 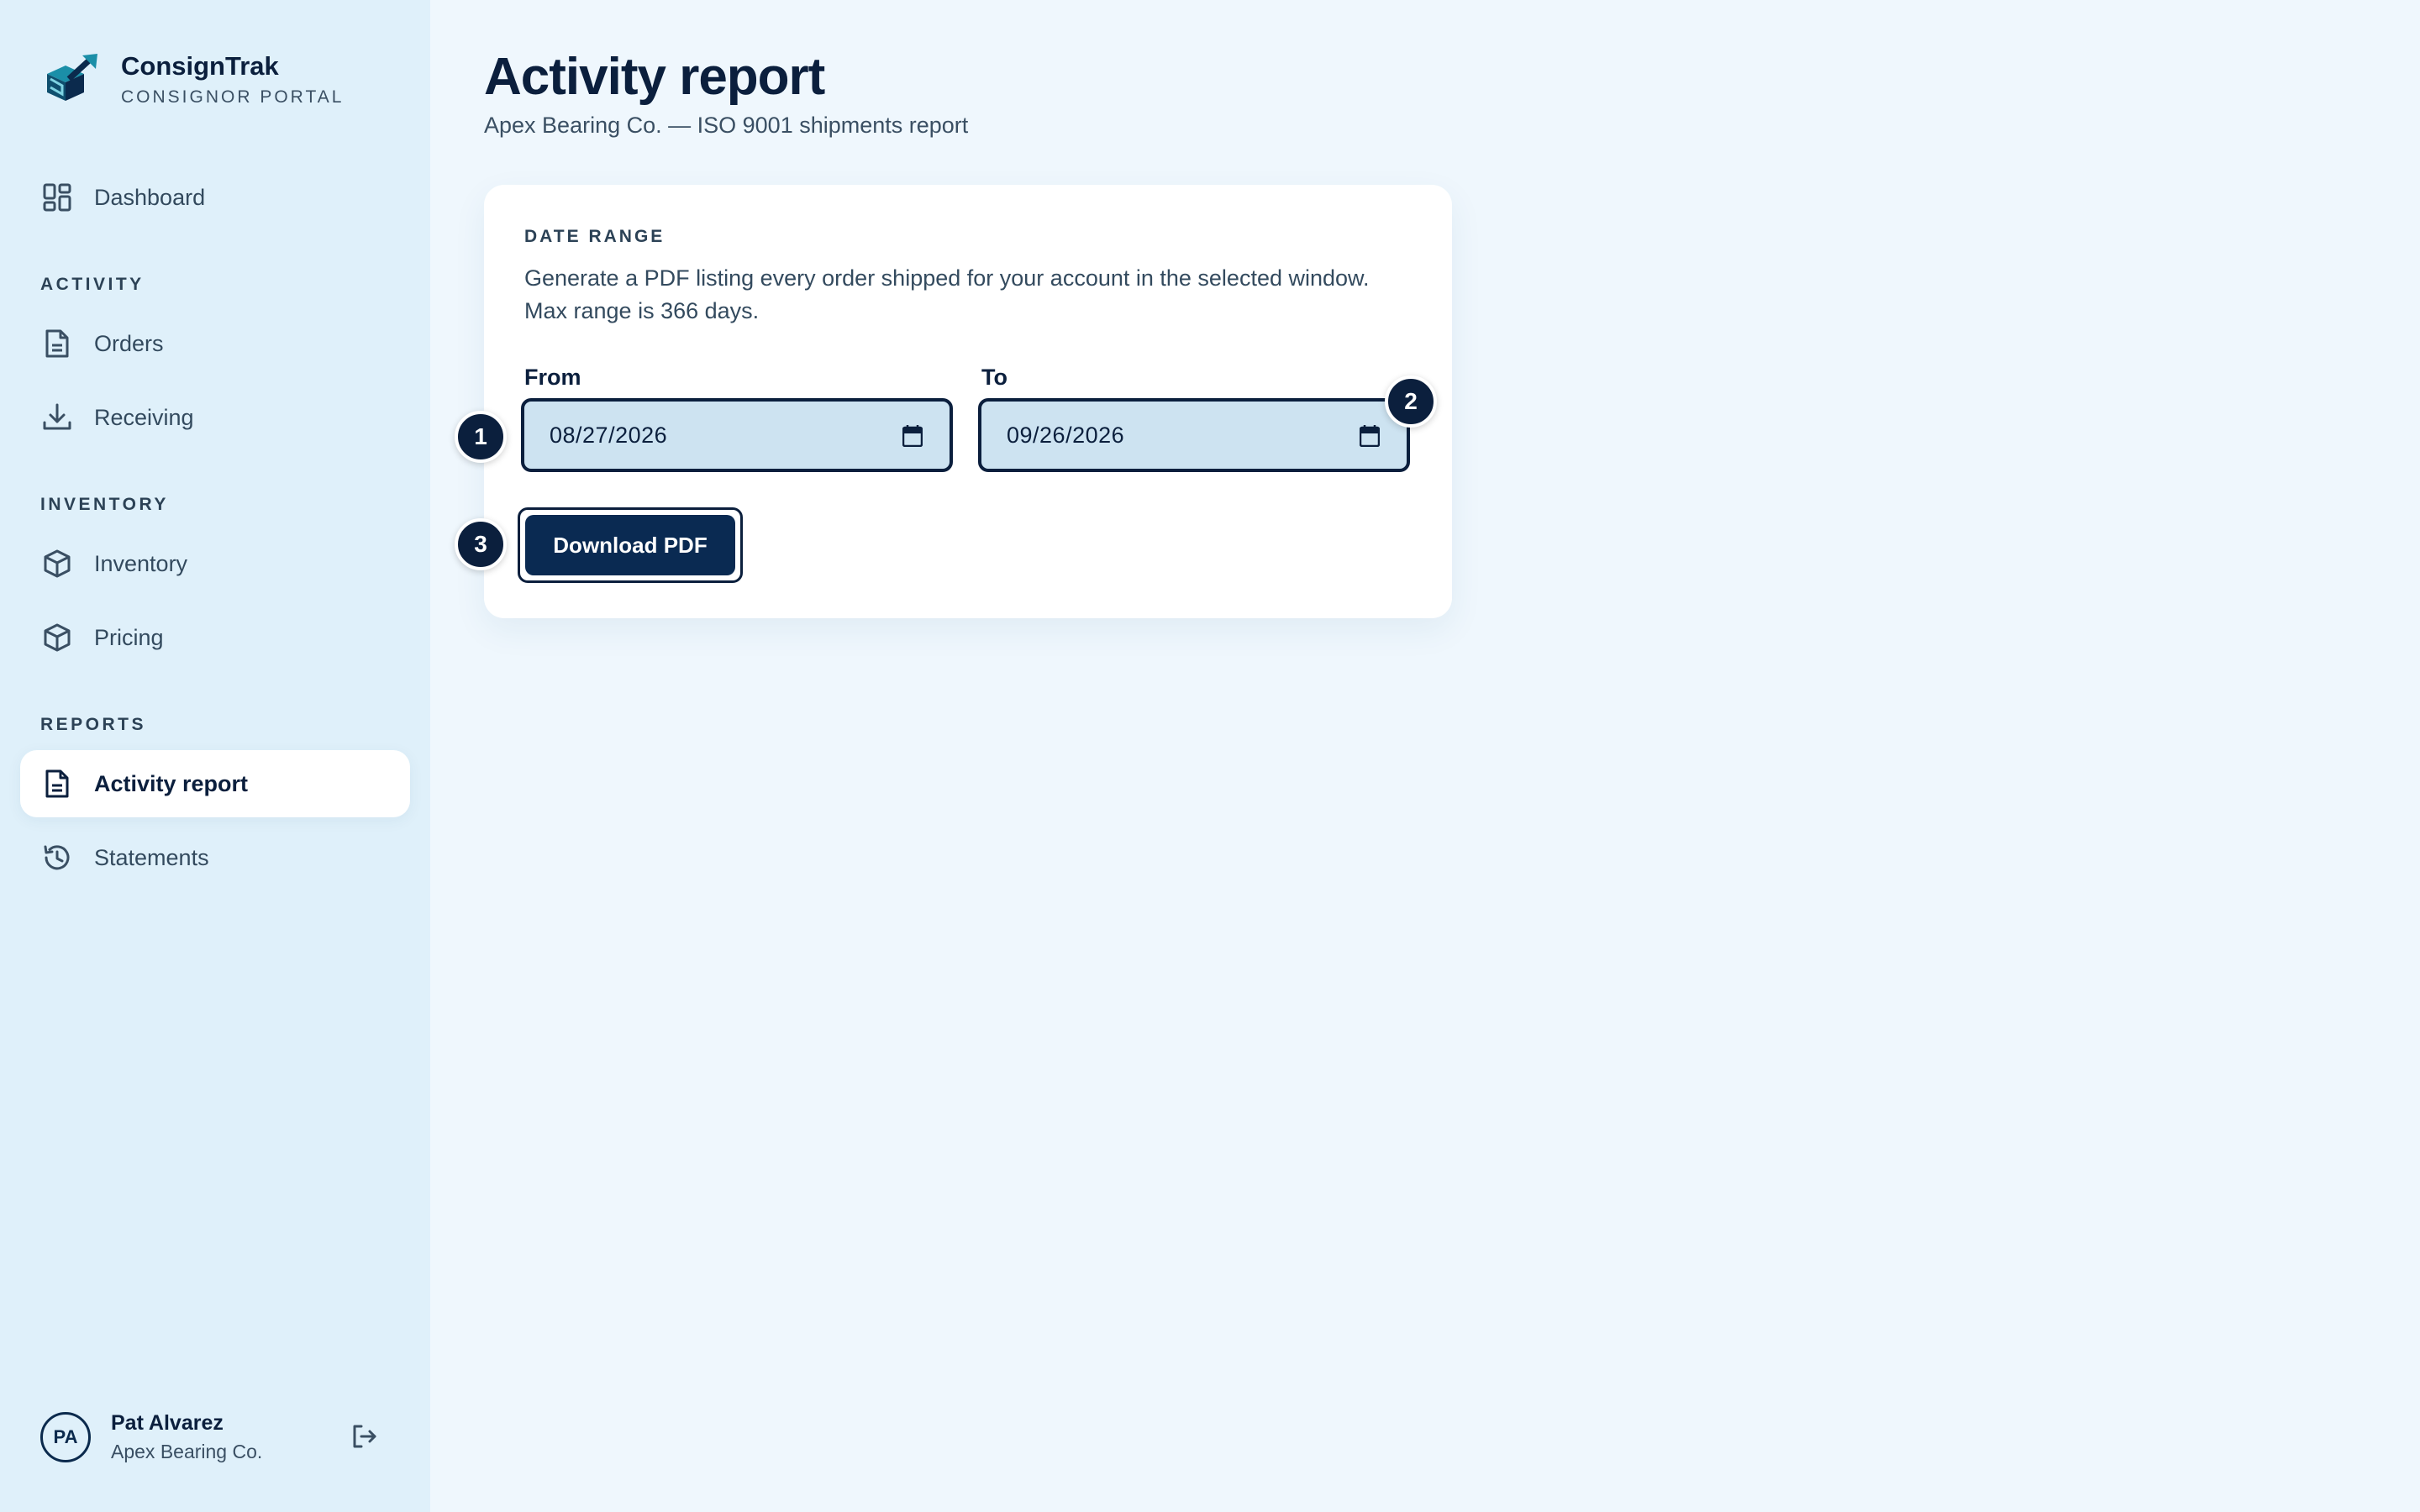 What do you see at coordinates (994, 377) in the screenshot?
I see `to-label: To` at bounding box center [994, 377].